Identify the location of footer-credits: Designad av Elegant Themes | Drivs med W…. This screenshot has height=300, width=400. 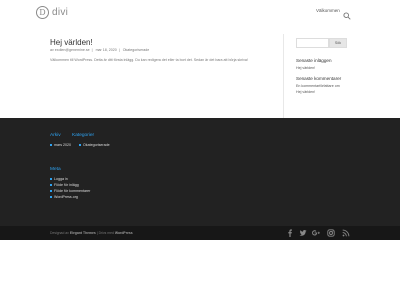
(91, 233).